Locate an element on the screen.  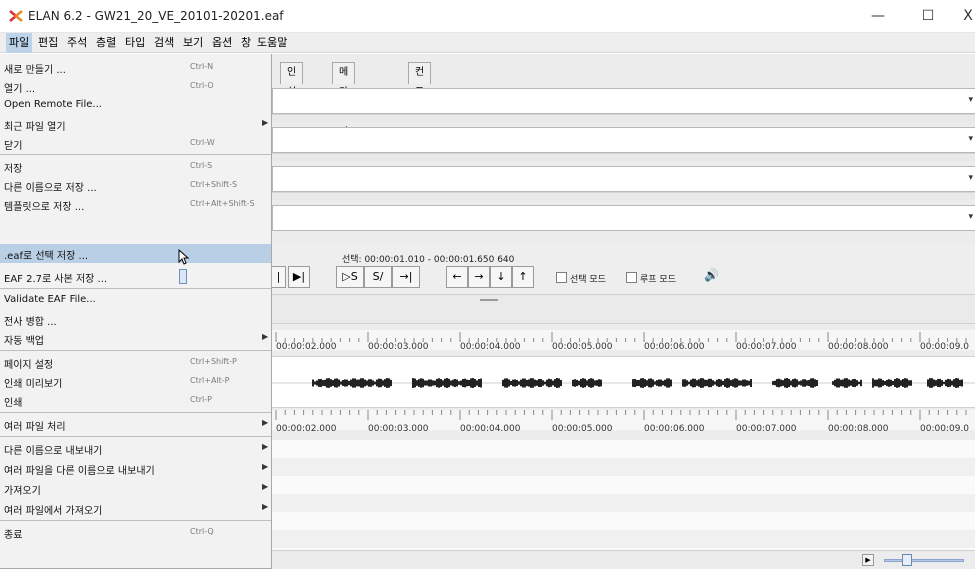
menu-type: 타입 is located at coordinates (135, 43).